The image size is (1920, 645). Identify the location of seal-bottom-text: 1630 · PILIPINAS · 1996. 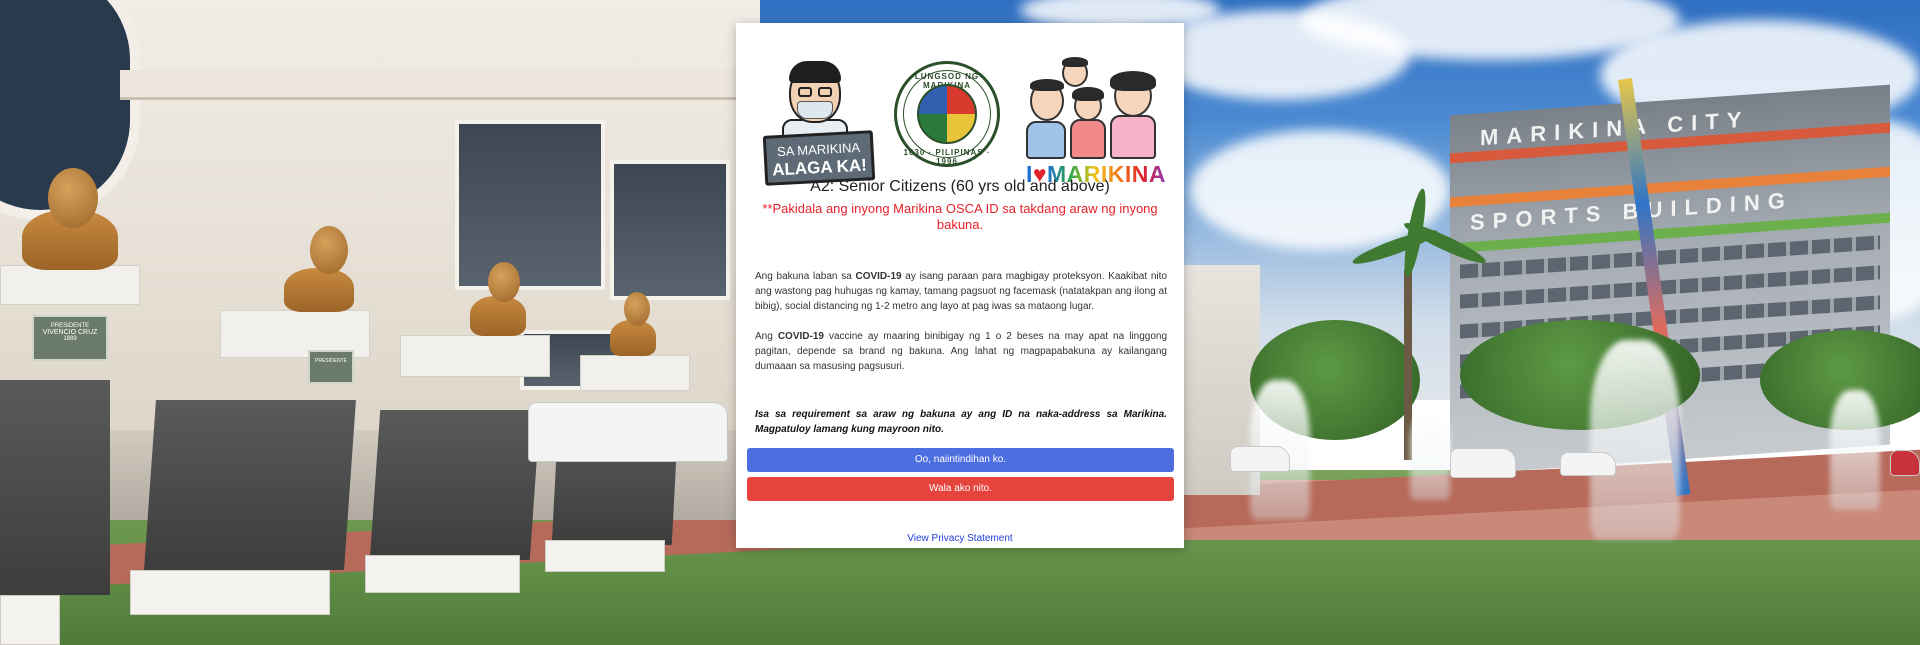
(947, 157).